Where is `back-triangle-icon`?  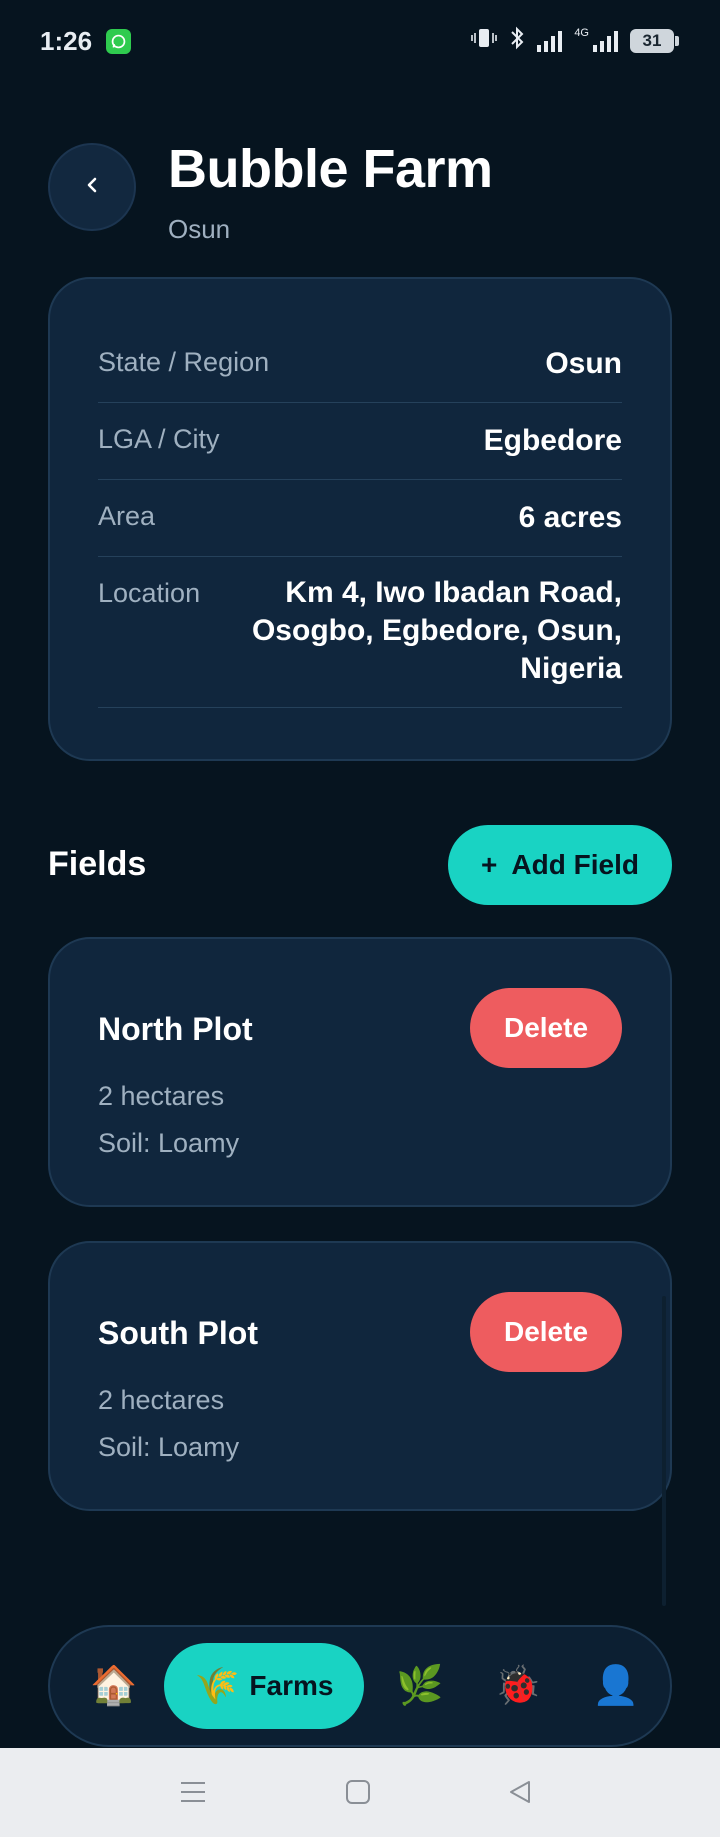 back-triangle-icon is located at coordinates (520, 1792).